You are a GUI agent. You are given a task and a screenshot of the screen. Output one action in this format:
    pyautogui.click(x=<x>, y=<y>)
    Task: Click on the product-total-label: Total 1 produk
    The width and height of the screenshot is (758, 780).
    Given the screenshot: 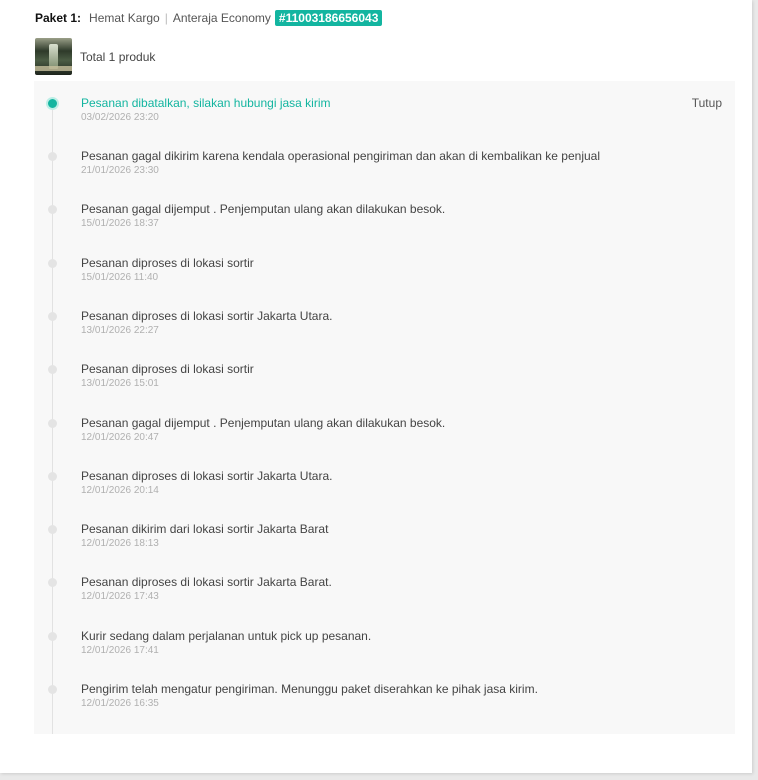 What is the action you would take?
    pyautogui.click(x=118, y=56)
    